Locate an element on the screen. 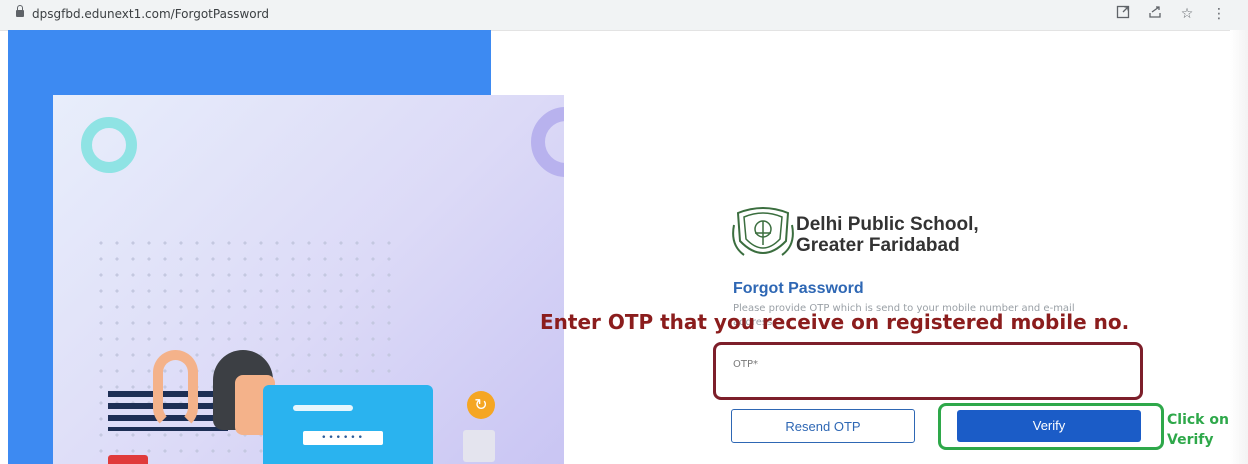 This screenshot has height=464, width=1248. lock-box-decoration is located at coordinates (479, 446).